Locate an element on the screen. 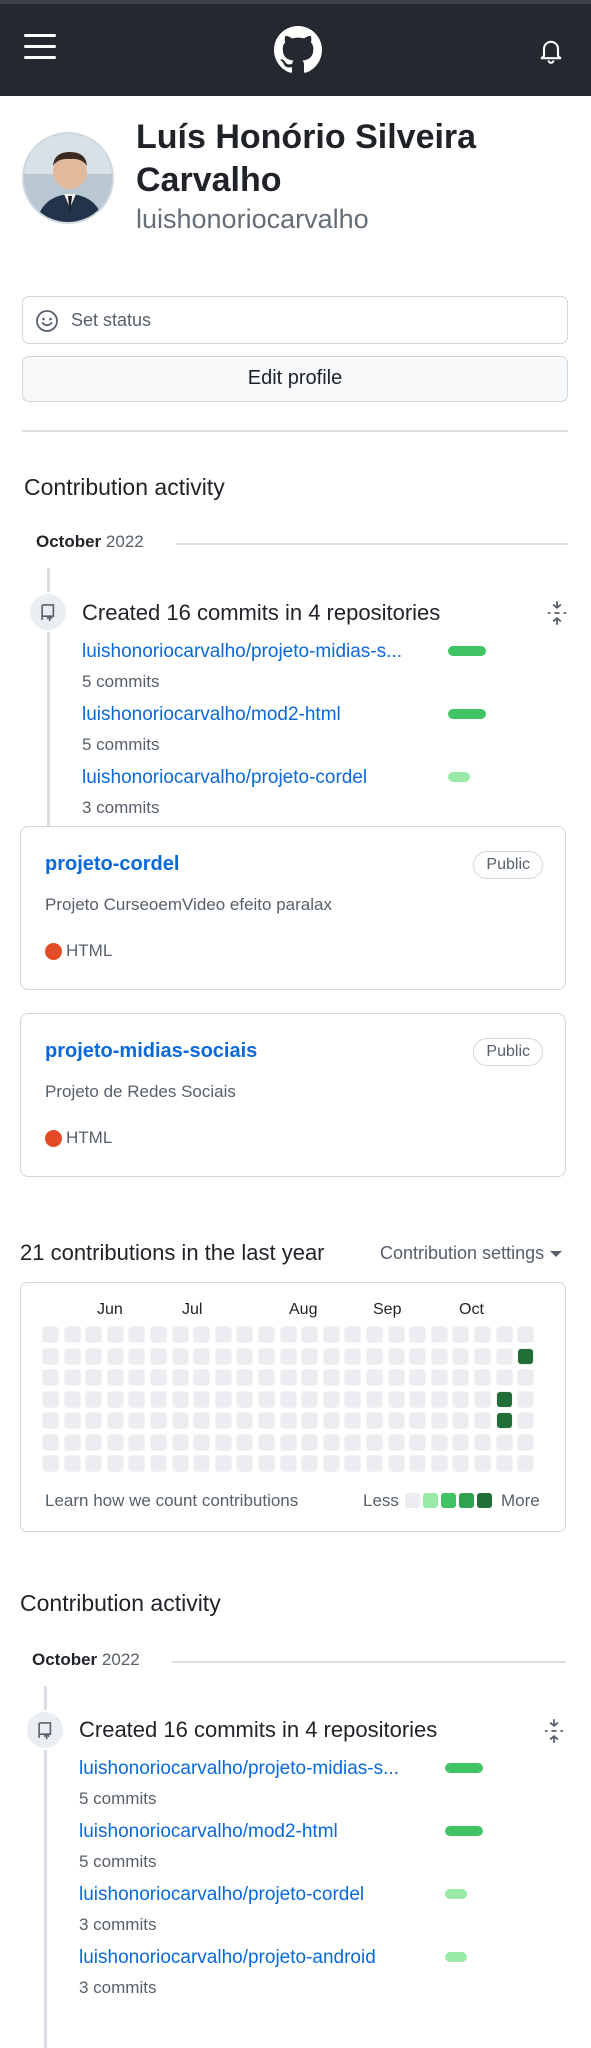 Image resolution: width=591 pixels, height=2048 pixels. set-status-button: Set status is located at coordinates (295, 320).